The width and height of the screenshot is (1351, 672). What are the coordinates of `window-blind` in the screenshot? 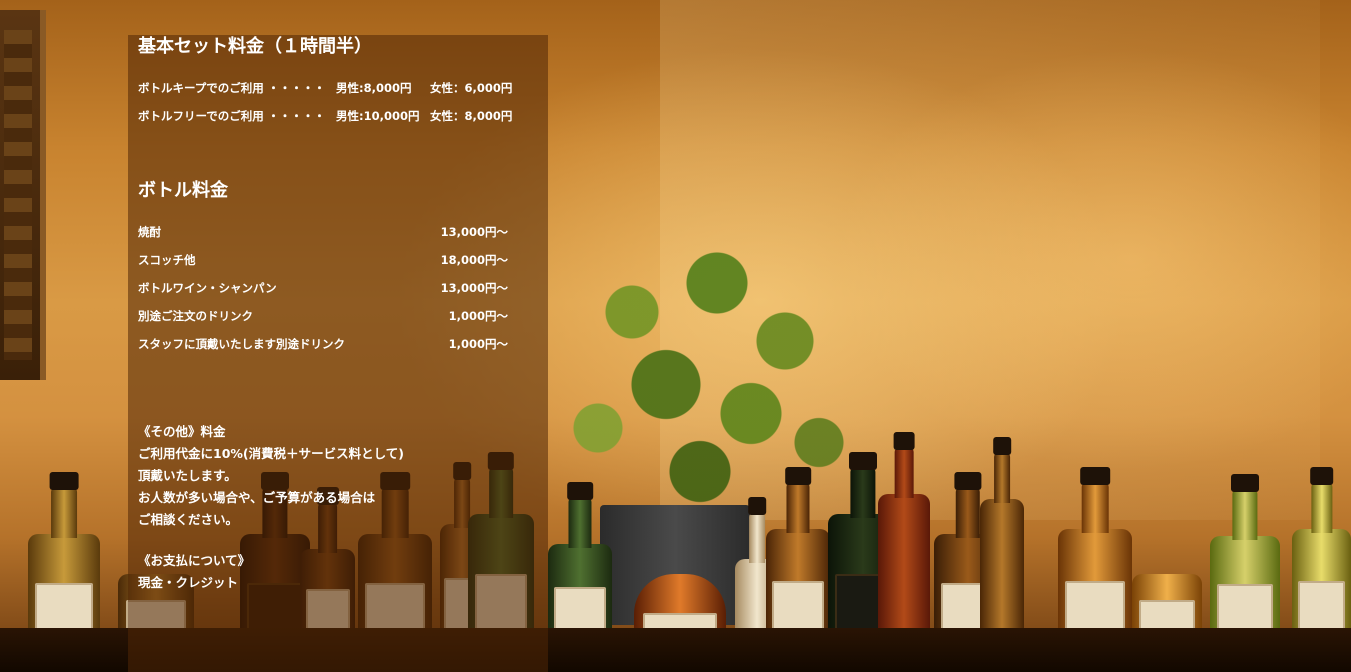 It's located at (23, 195).